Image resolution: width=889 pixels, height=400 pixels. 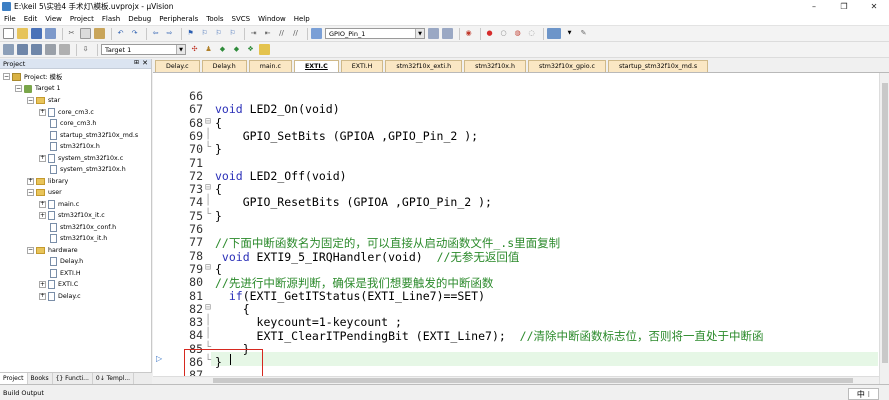 I want to click on indent-icon: ⇥, so click(x=253, y=33).